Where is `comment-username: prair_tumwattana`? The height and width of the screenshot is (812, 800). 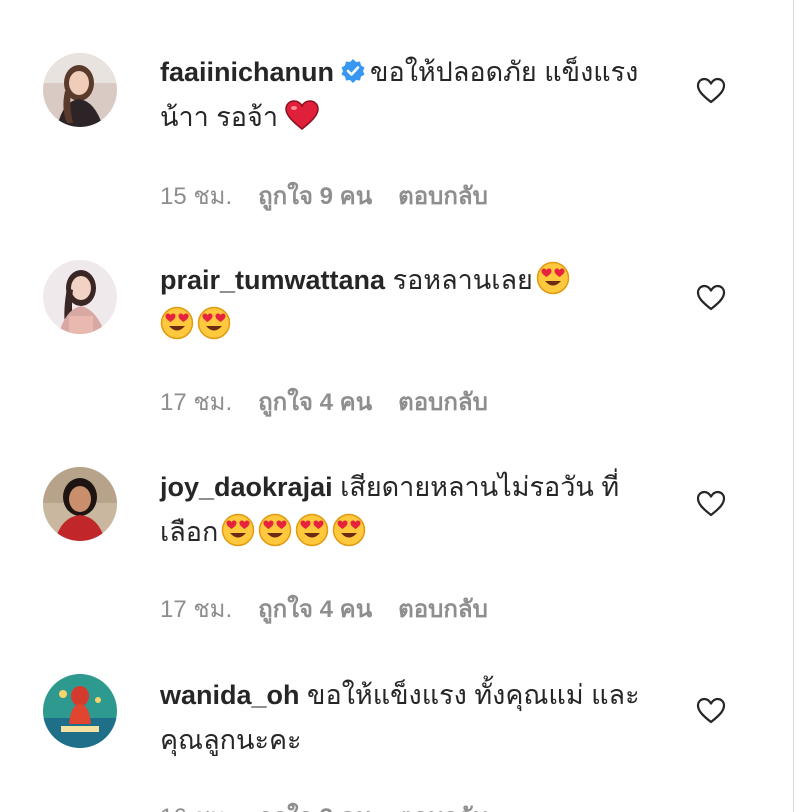 comment-username: prair_tumwattana is located at coordinates (272, 280).